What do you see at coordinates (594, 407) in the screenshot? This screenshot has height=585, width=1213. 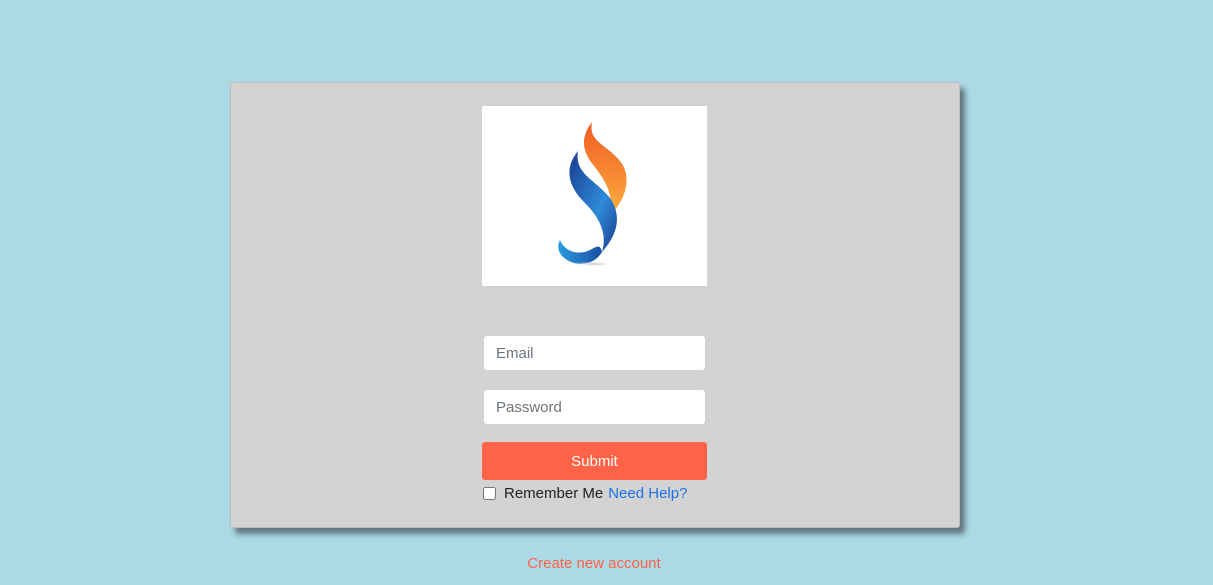 I see `password-input` at bounding box center [594, 407].